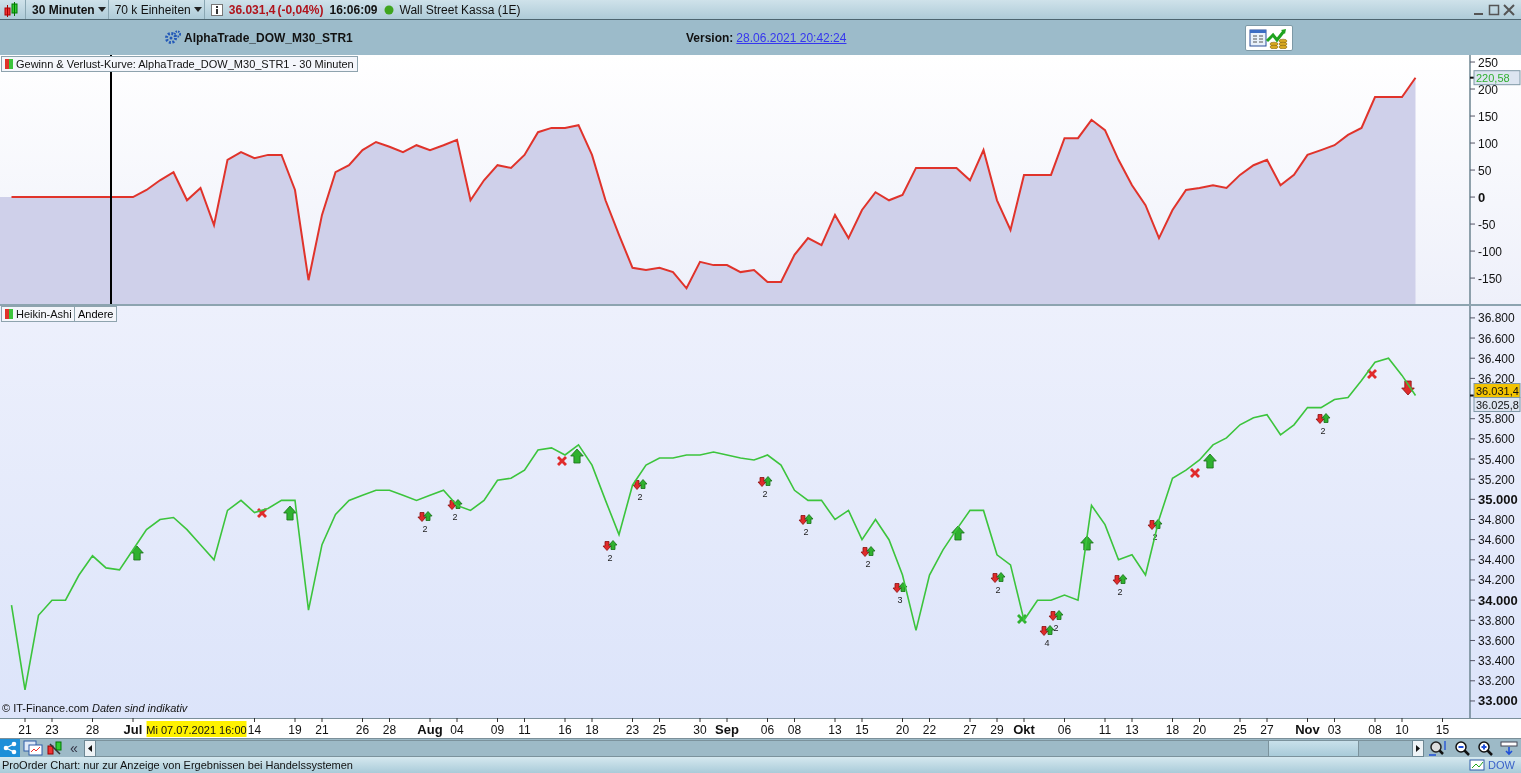 The height and width of the screenshot is (773, 1521). I want to click on axis-label: 16, so click(565, 730).